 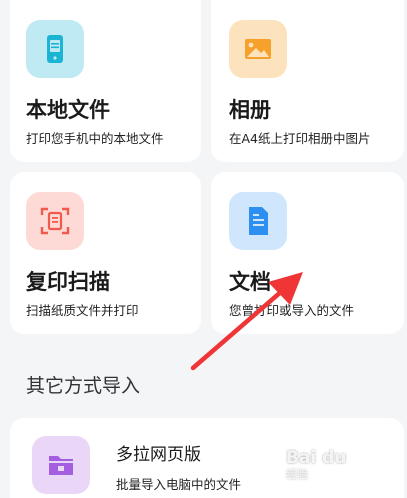 I want to click on red-annotation-arrow, so click(x=246, y=321).